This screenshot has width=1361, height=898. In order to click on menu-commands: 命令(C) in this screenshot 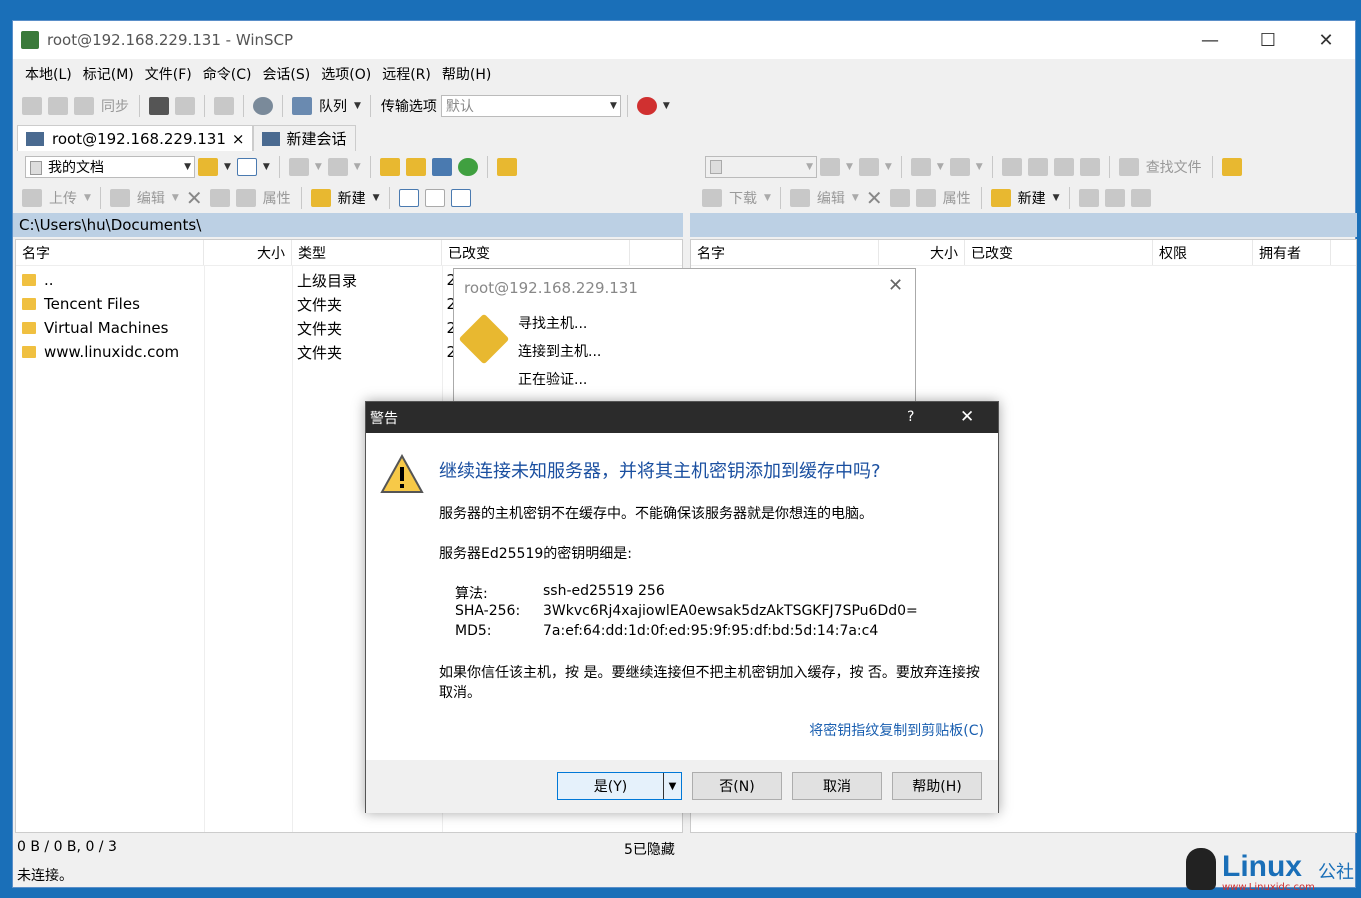, I will do `click(227, 74)`.